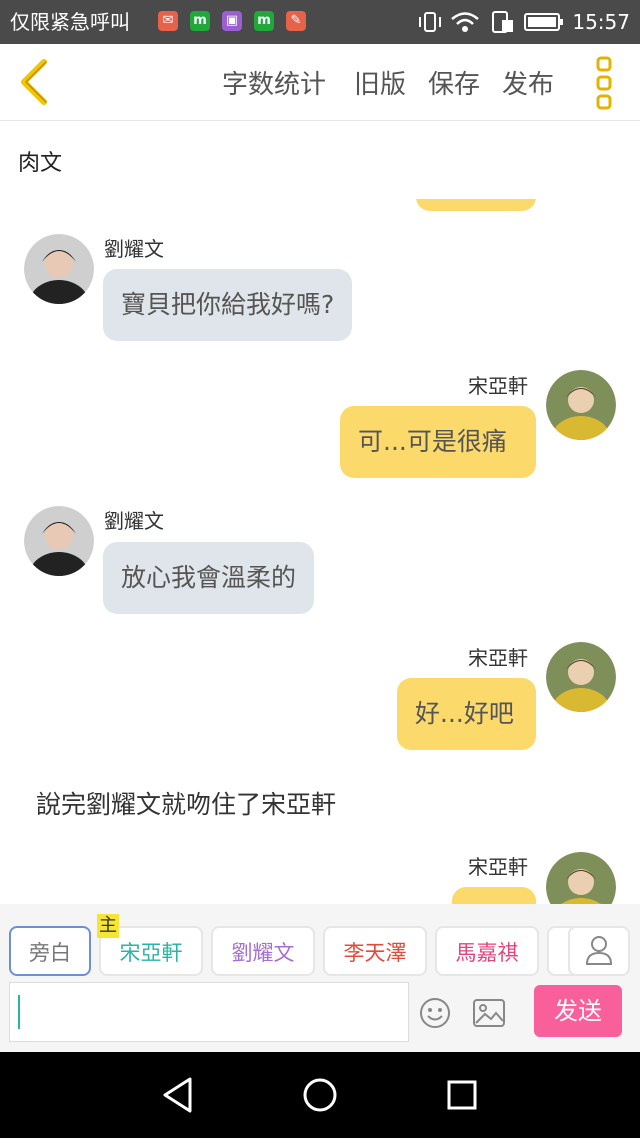 The height and width of the screenshot is (1138, 640). Describe the element at coordinates (476, 205) in the screenshot. I see `chat-bubble-partial` at that location.